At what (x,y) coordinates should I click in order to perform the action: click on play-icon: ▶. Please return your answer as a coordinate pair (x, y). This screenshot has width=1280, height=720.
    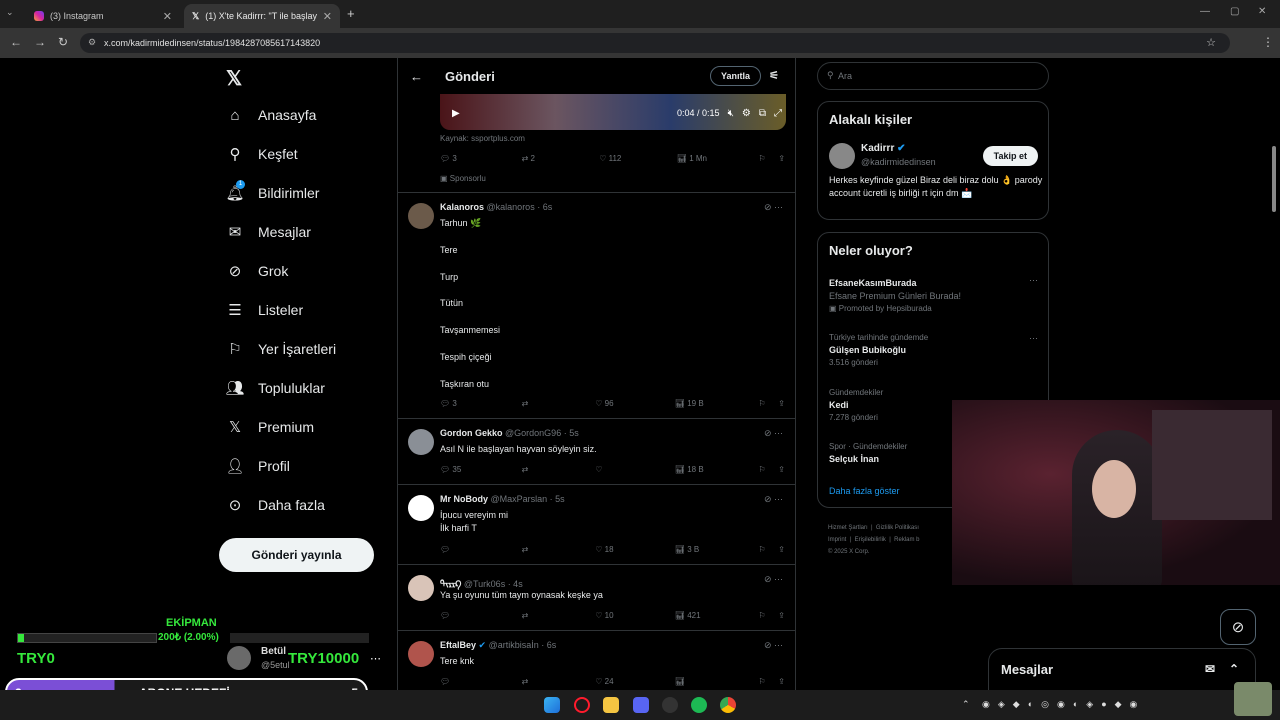
    Looking at the image, I should click on (456, 113).